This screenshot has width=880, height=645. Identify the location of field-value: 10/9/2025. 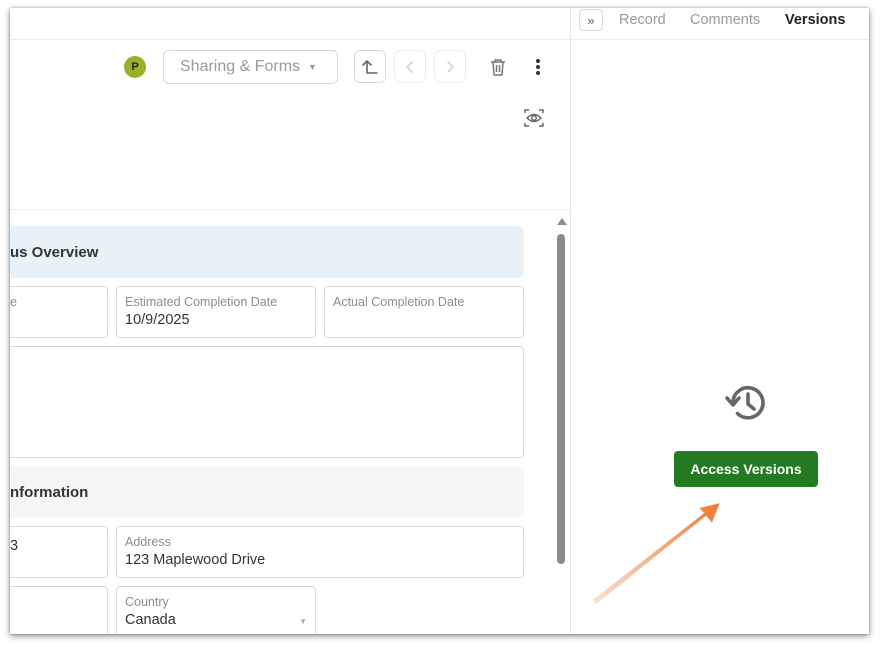
(157, 320).